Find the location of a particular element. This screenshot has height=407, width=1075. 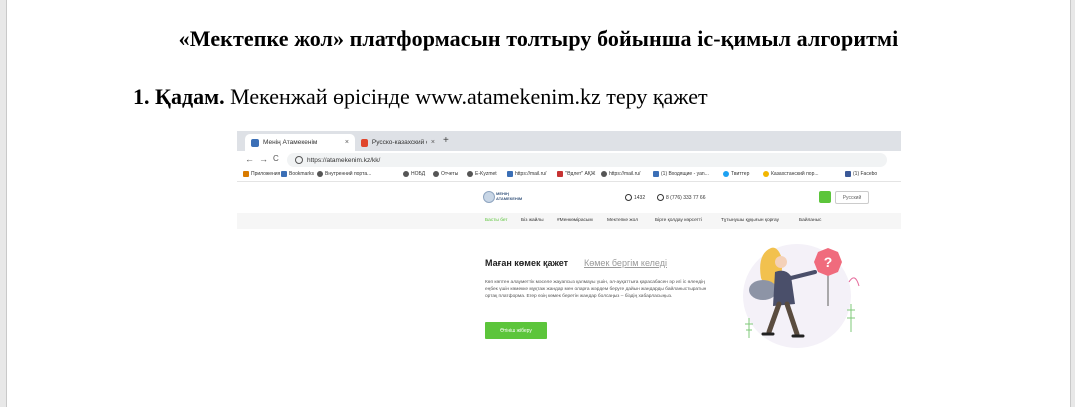

girl-head is located at coordinates (781, 262).